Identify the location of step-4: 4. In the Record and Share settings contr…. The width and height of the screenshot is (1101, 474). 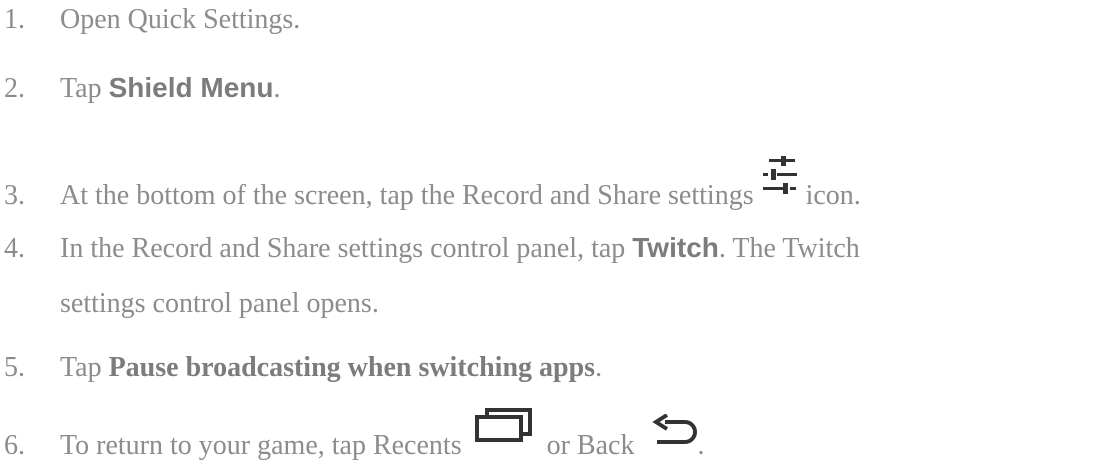
(430, 248).